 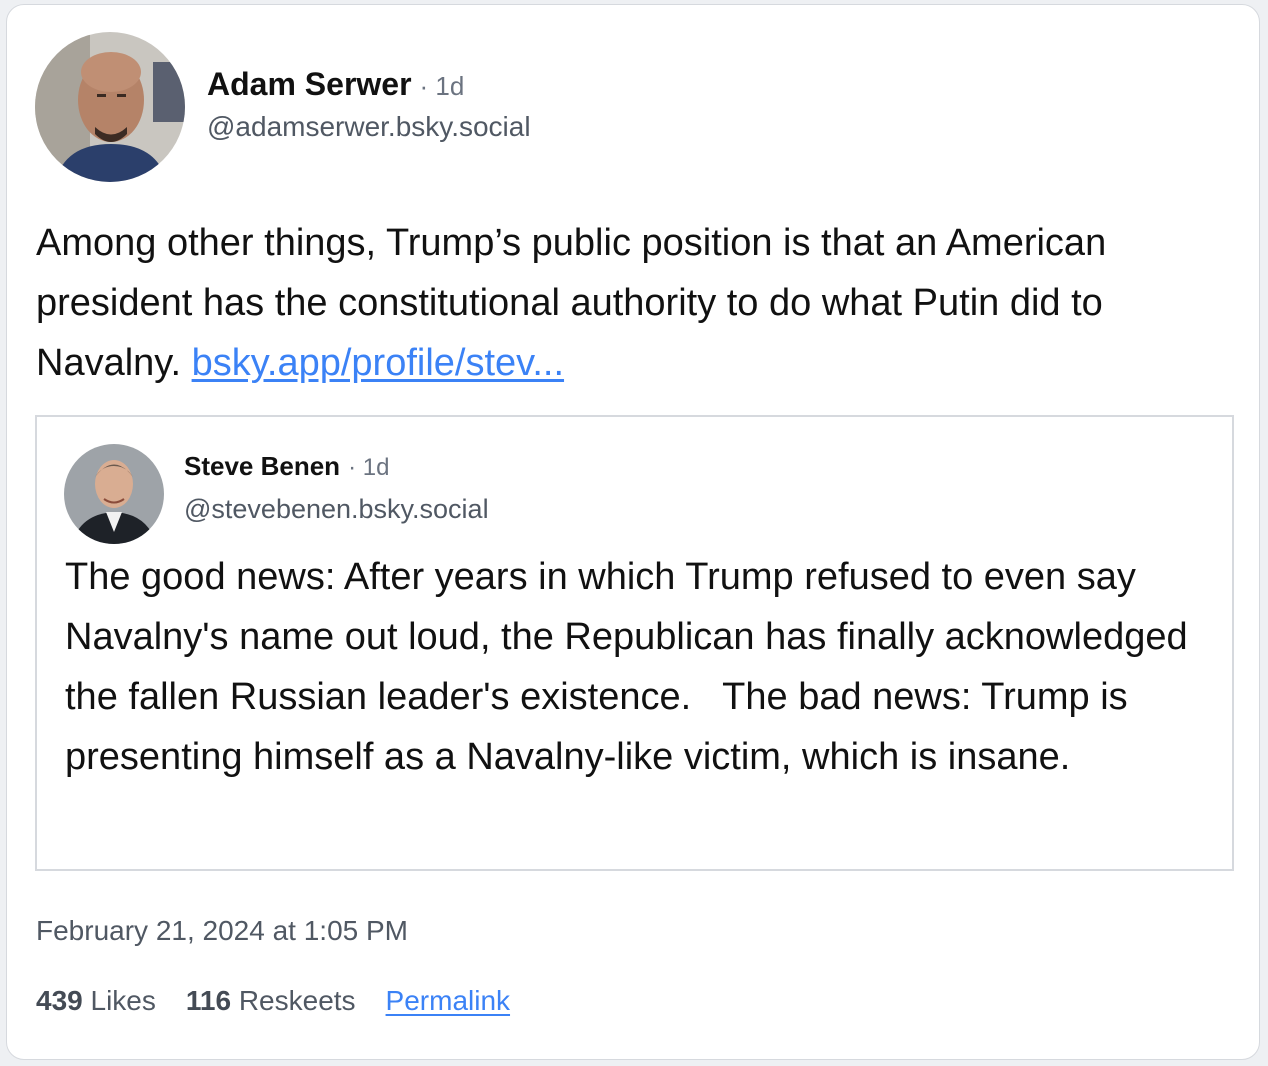 What do you see at coordinates (369, 467) in the screenshot?
I see `quoted-time-ago: · 1d` at bounding box center [369, 467].